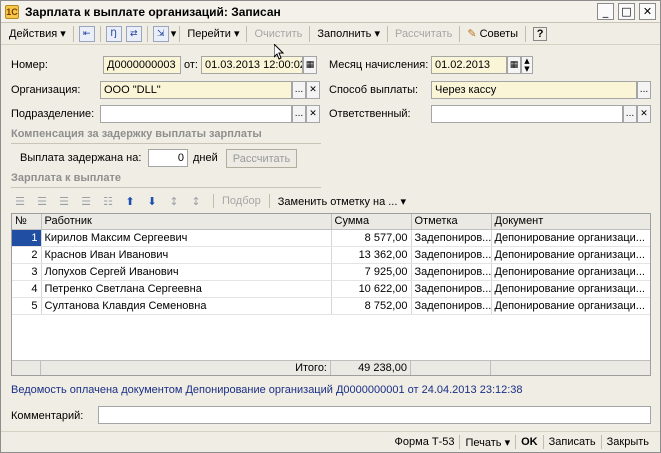 This screenshot has width=661, height=453. I want to click on payment-method-field: Через кассу, so click(534, 90).